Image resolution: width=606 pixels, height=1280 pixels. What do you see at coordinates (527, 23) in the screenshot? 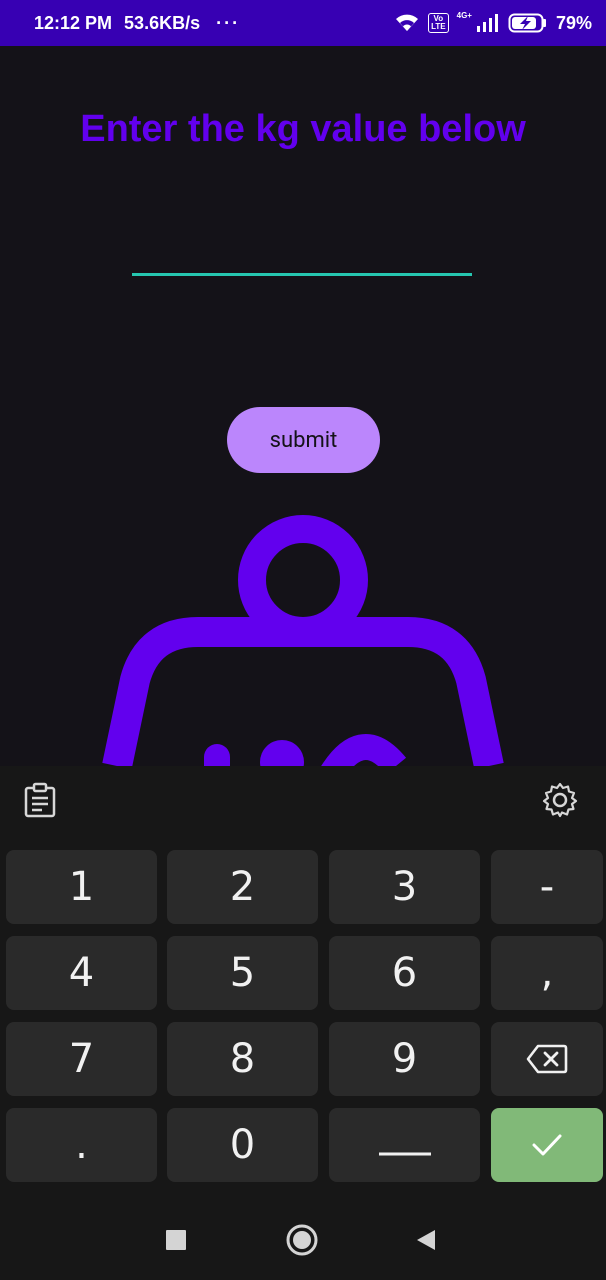
I see `battery-charging-icon` at bounding box center [527, 23].